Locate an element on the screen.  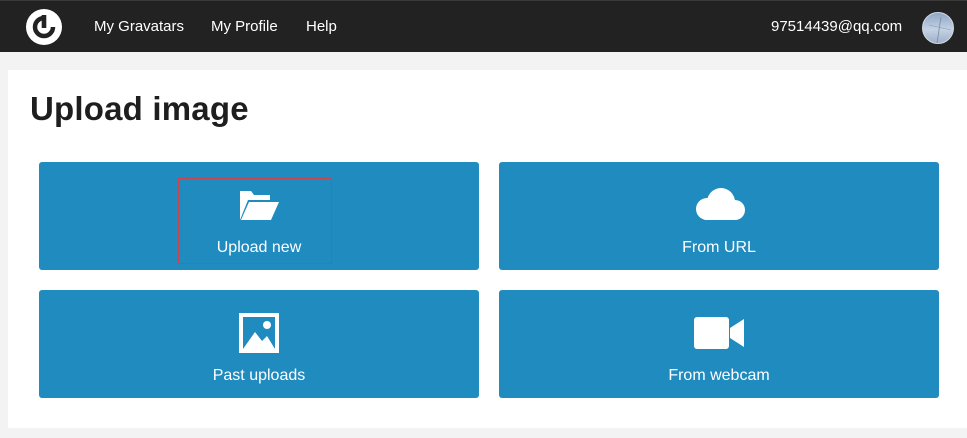
upload-new-button: Upload new is located at coordinates (259, 216).